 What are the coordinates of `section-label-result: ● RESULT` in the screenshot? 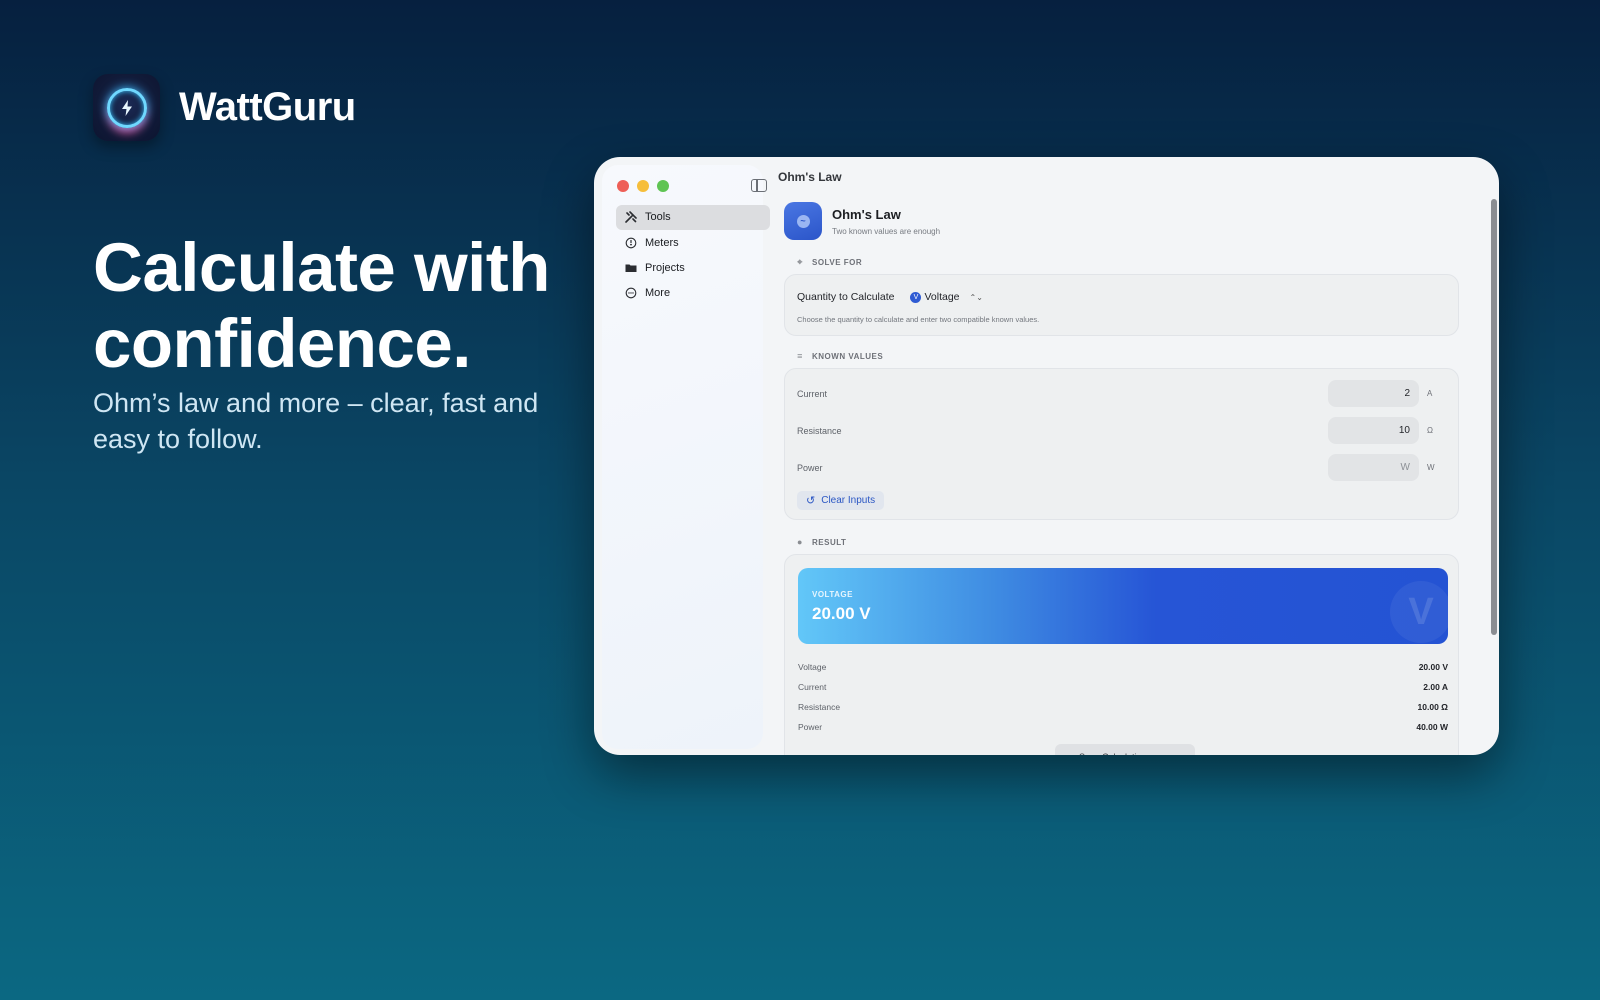 It's located at (820, 542).